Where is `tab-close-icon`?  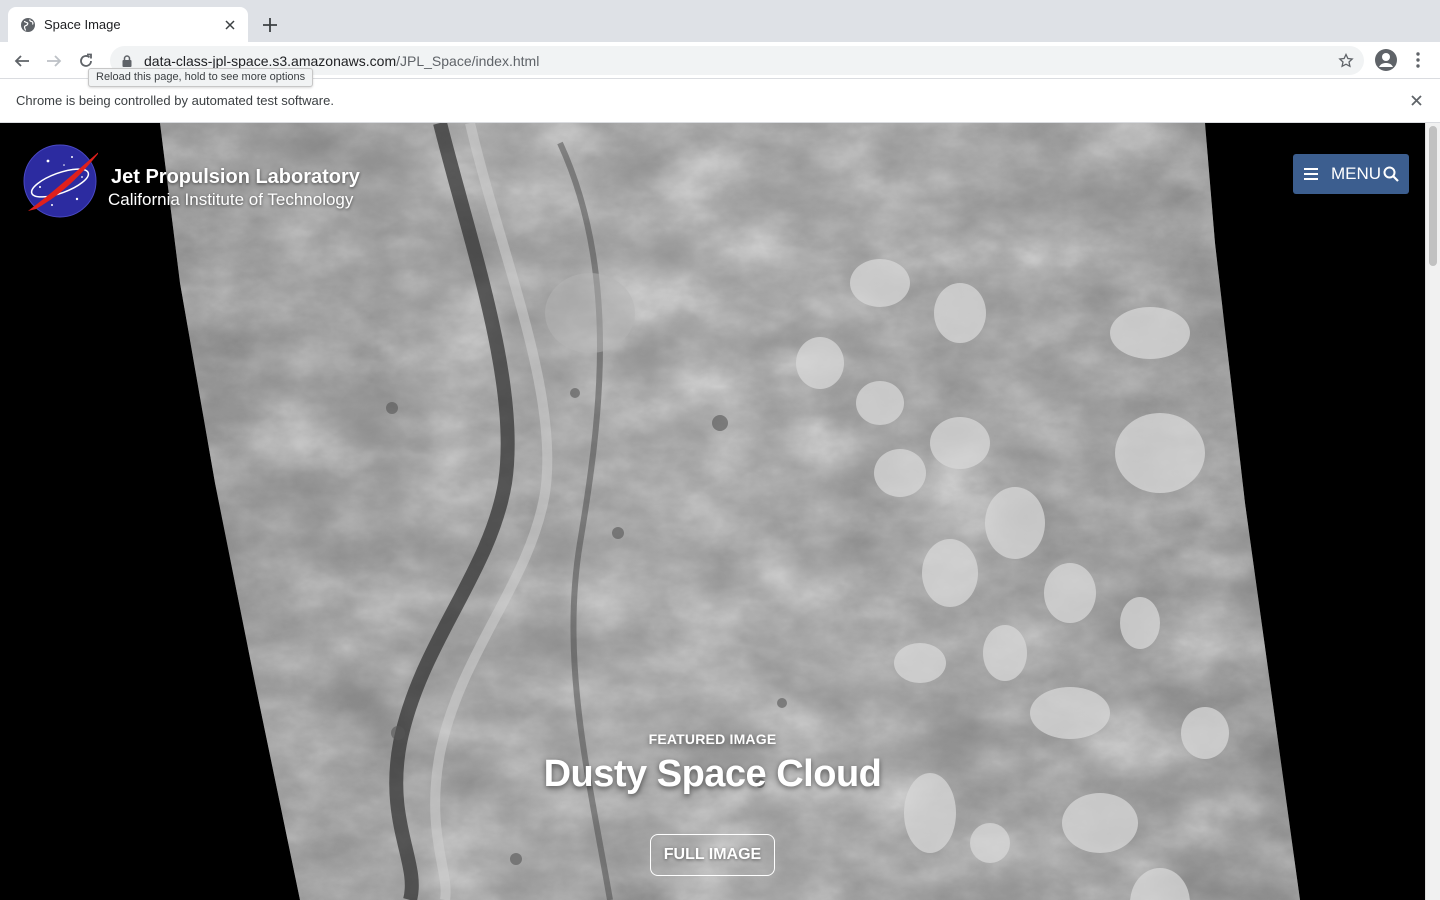
tab-close-icon is located at coordinates (230, 25).